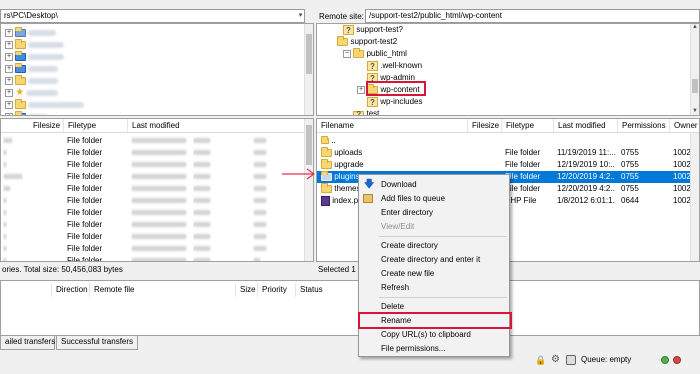 The height and width of the screenshot is (374, 700). Describe the element at coordinates (31, 15) in the screenshot. I see `local-site-path-text: rs\PC\Desktop\` at that location.